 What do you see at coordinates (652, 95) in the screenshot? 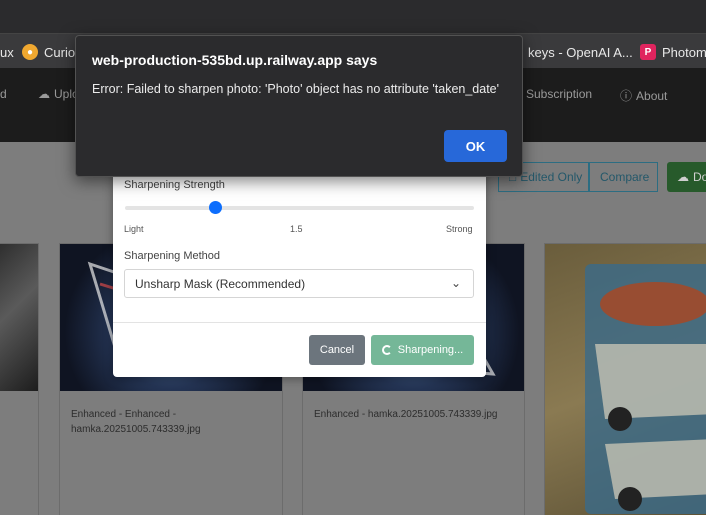
I see `nav-label: About` at bounding box center [652, 95].